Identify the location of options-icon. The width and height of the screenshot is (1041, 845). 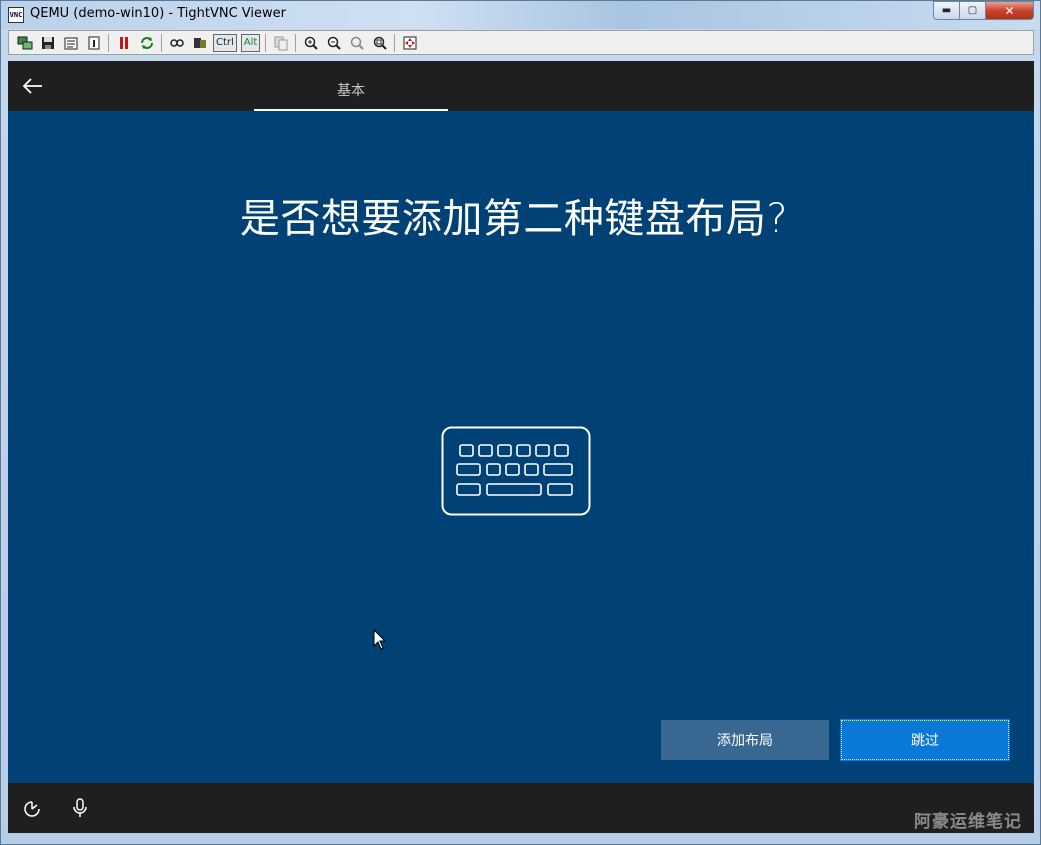
(70, 42).